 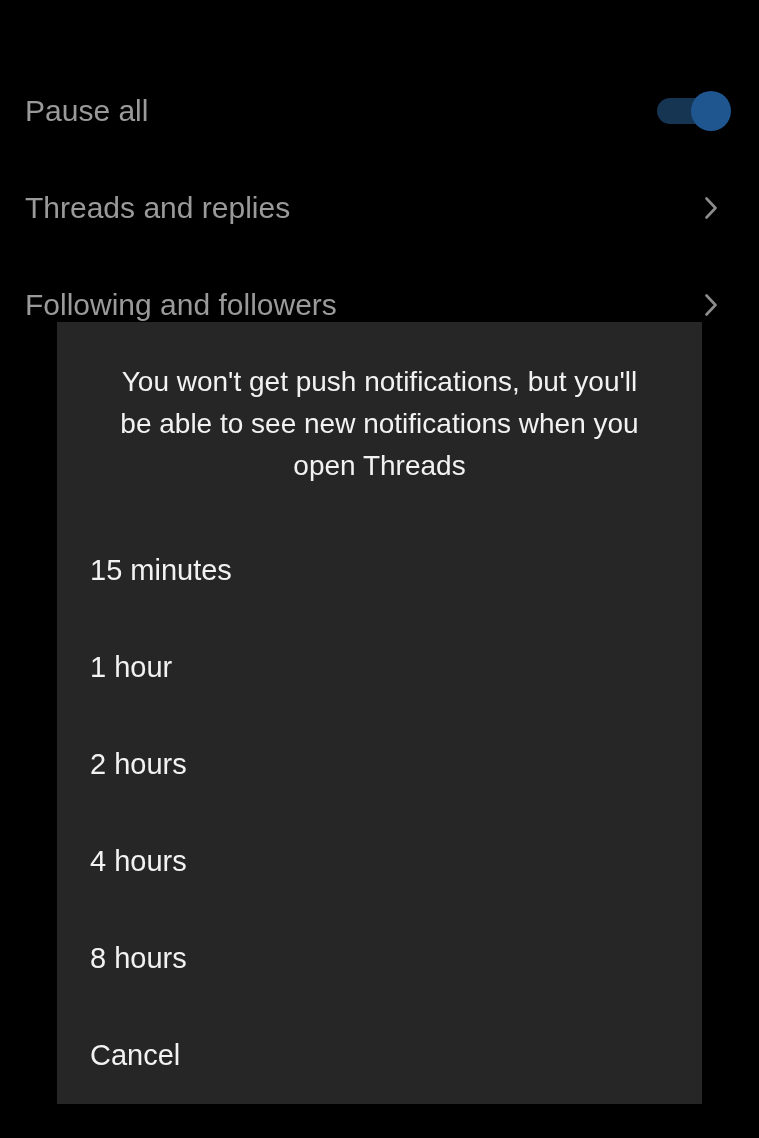 I want to click on settings-item: Threads and replies, so click(x=158, y=207).